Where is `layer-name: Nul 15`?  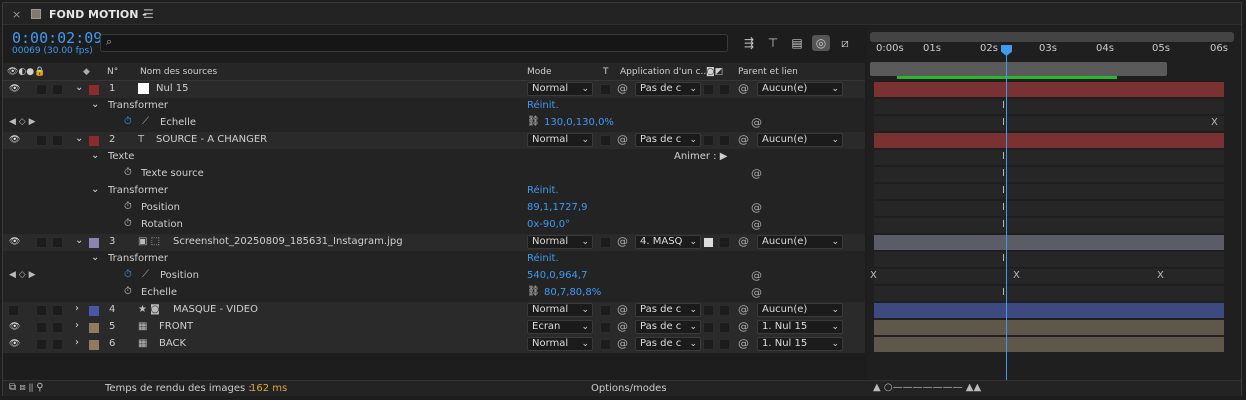
layer-name: Nul 15 is located at coordinates (172, 88).